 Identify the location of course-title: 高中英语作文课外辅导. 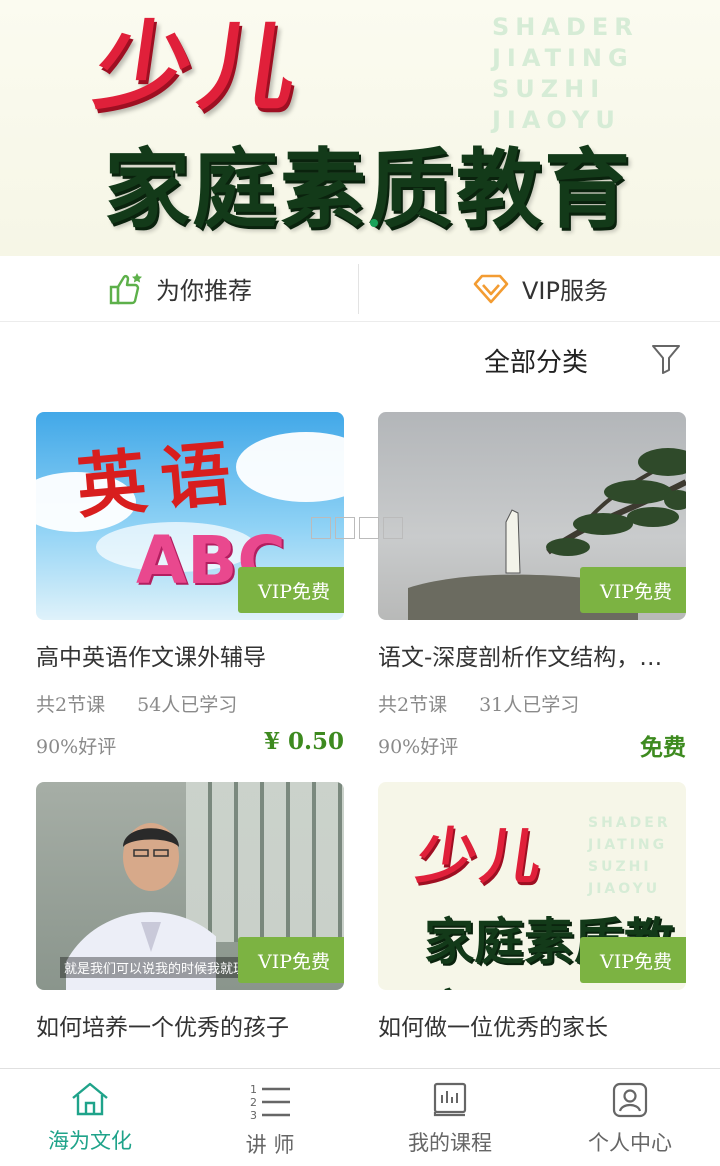
(190, 655).